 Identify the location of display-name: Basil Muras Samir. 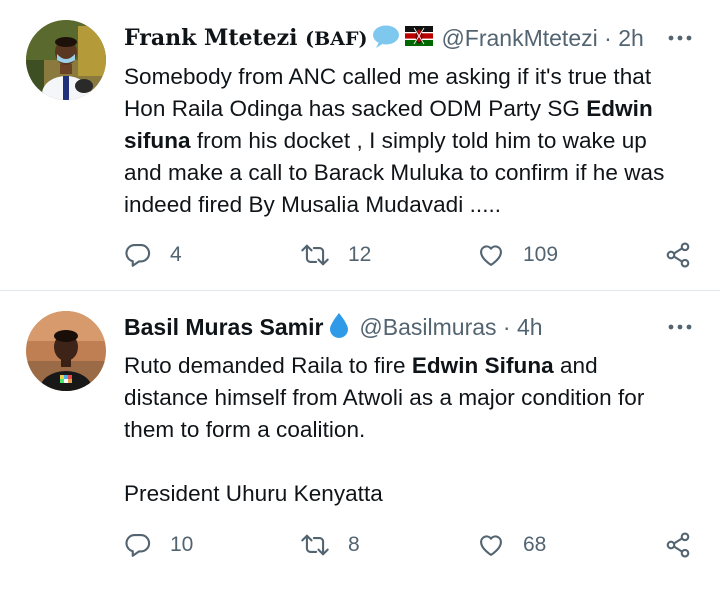
(223, 327).